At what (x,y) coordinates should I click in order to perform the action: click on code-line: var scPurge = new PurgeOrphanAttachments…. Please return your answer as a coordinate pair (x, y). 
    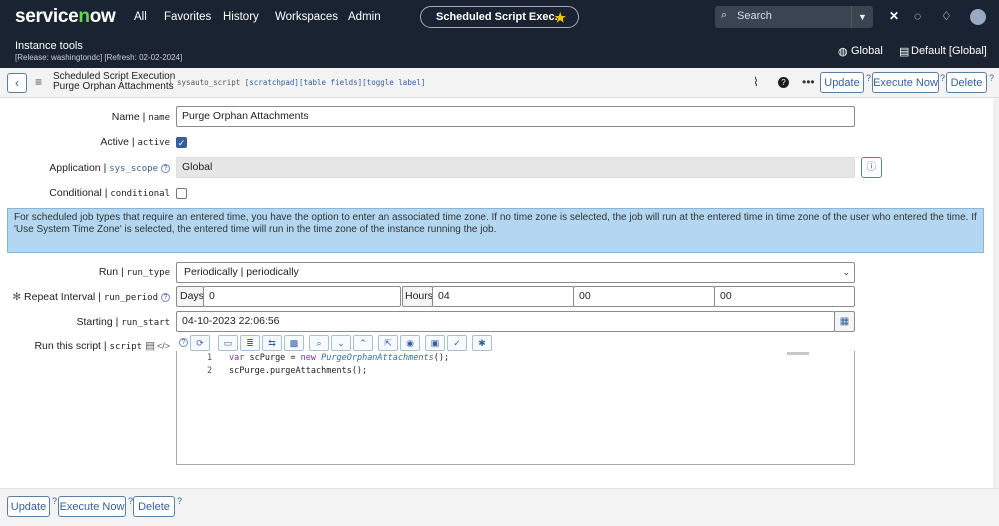
    Looking at the image, I should click on (339, 358).